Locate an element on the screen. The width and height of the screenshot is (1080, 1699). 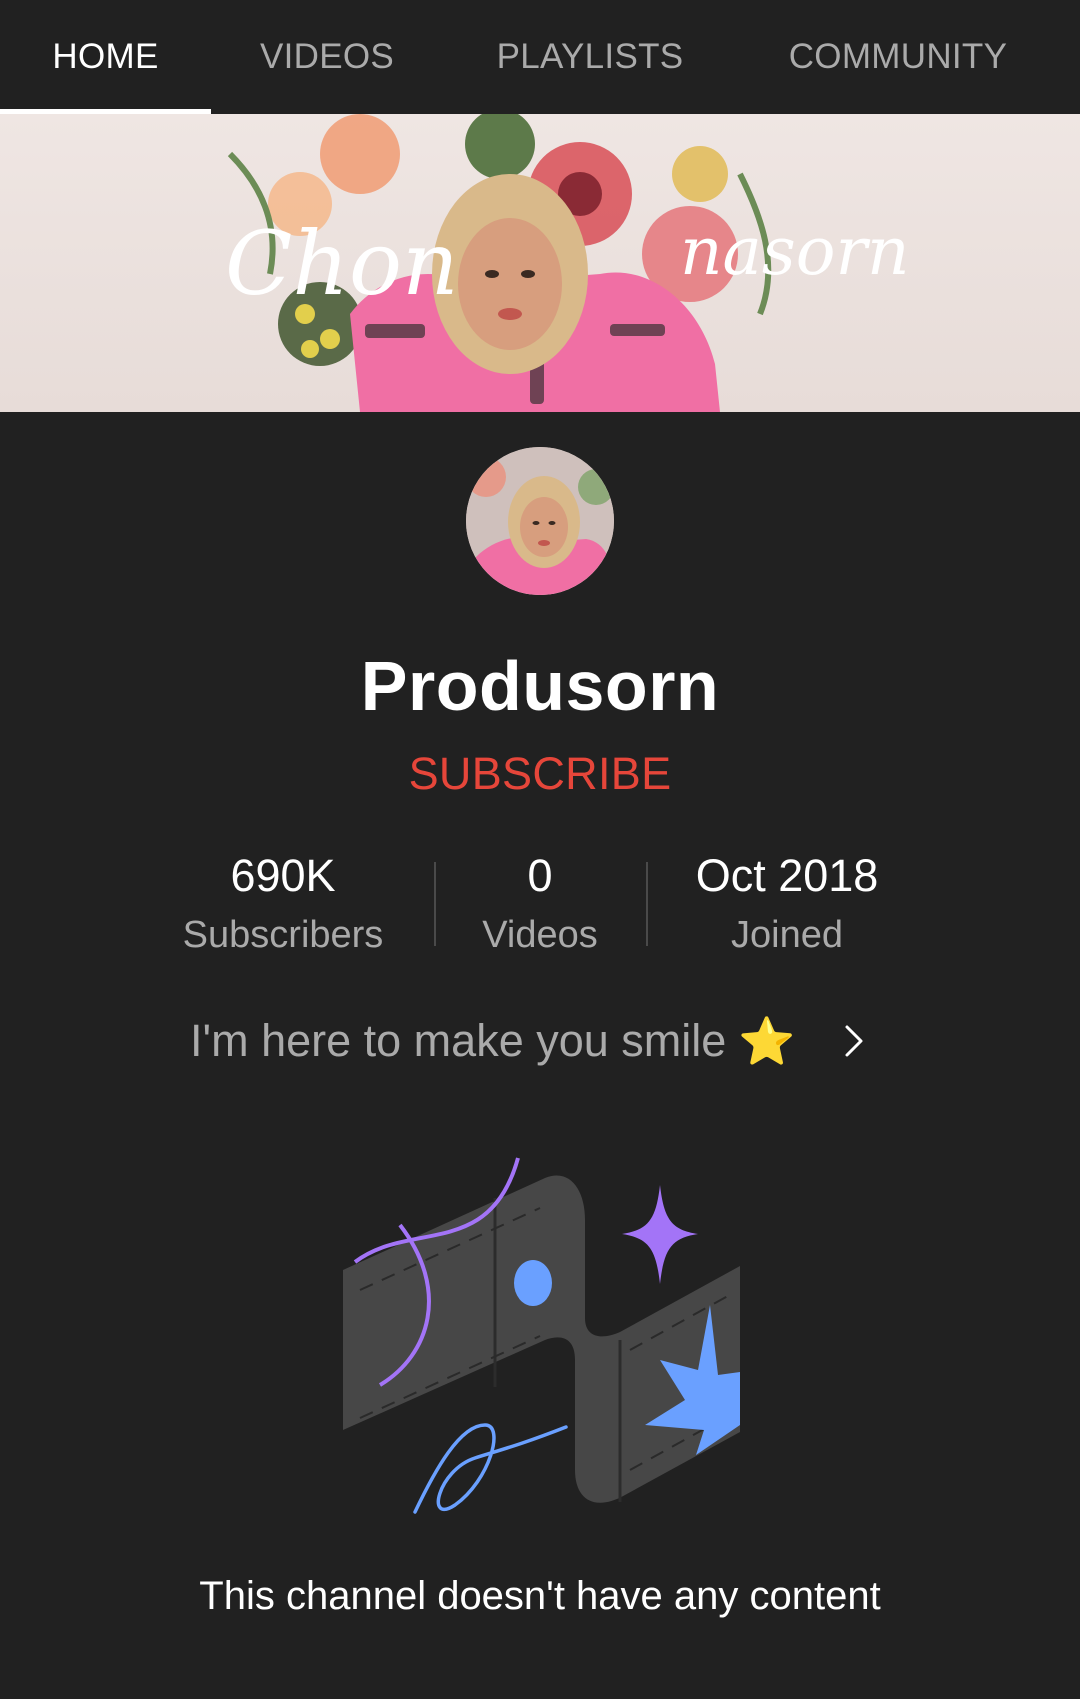
banner-script-left: Chon is located at coordinates (342, 263).